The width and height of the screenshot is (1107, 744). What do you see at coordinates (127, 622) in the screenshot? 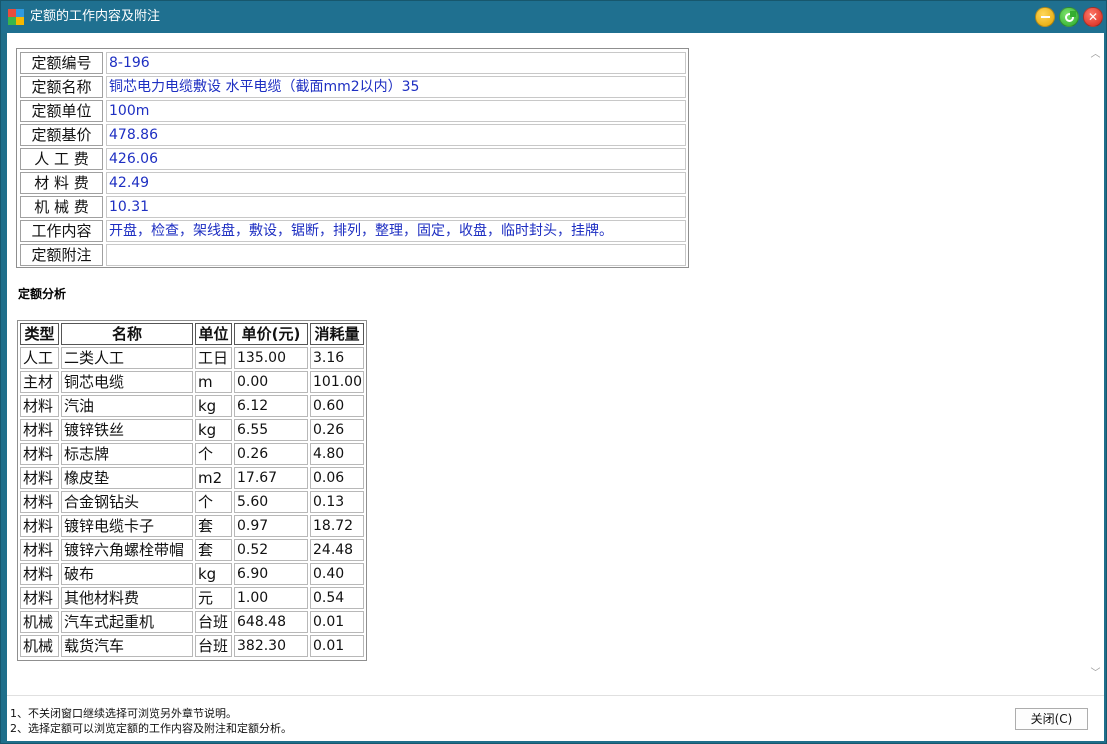
I see `table-cell: 汽车式起重机` at bounding box center [127, 622].